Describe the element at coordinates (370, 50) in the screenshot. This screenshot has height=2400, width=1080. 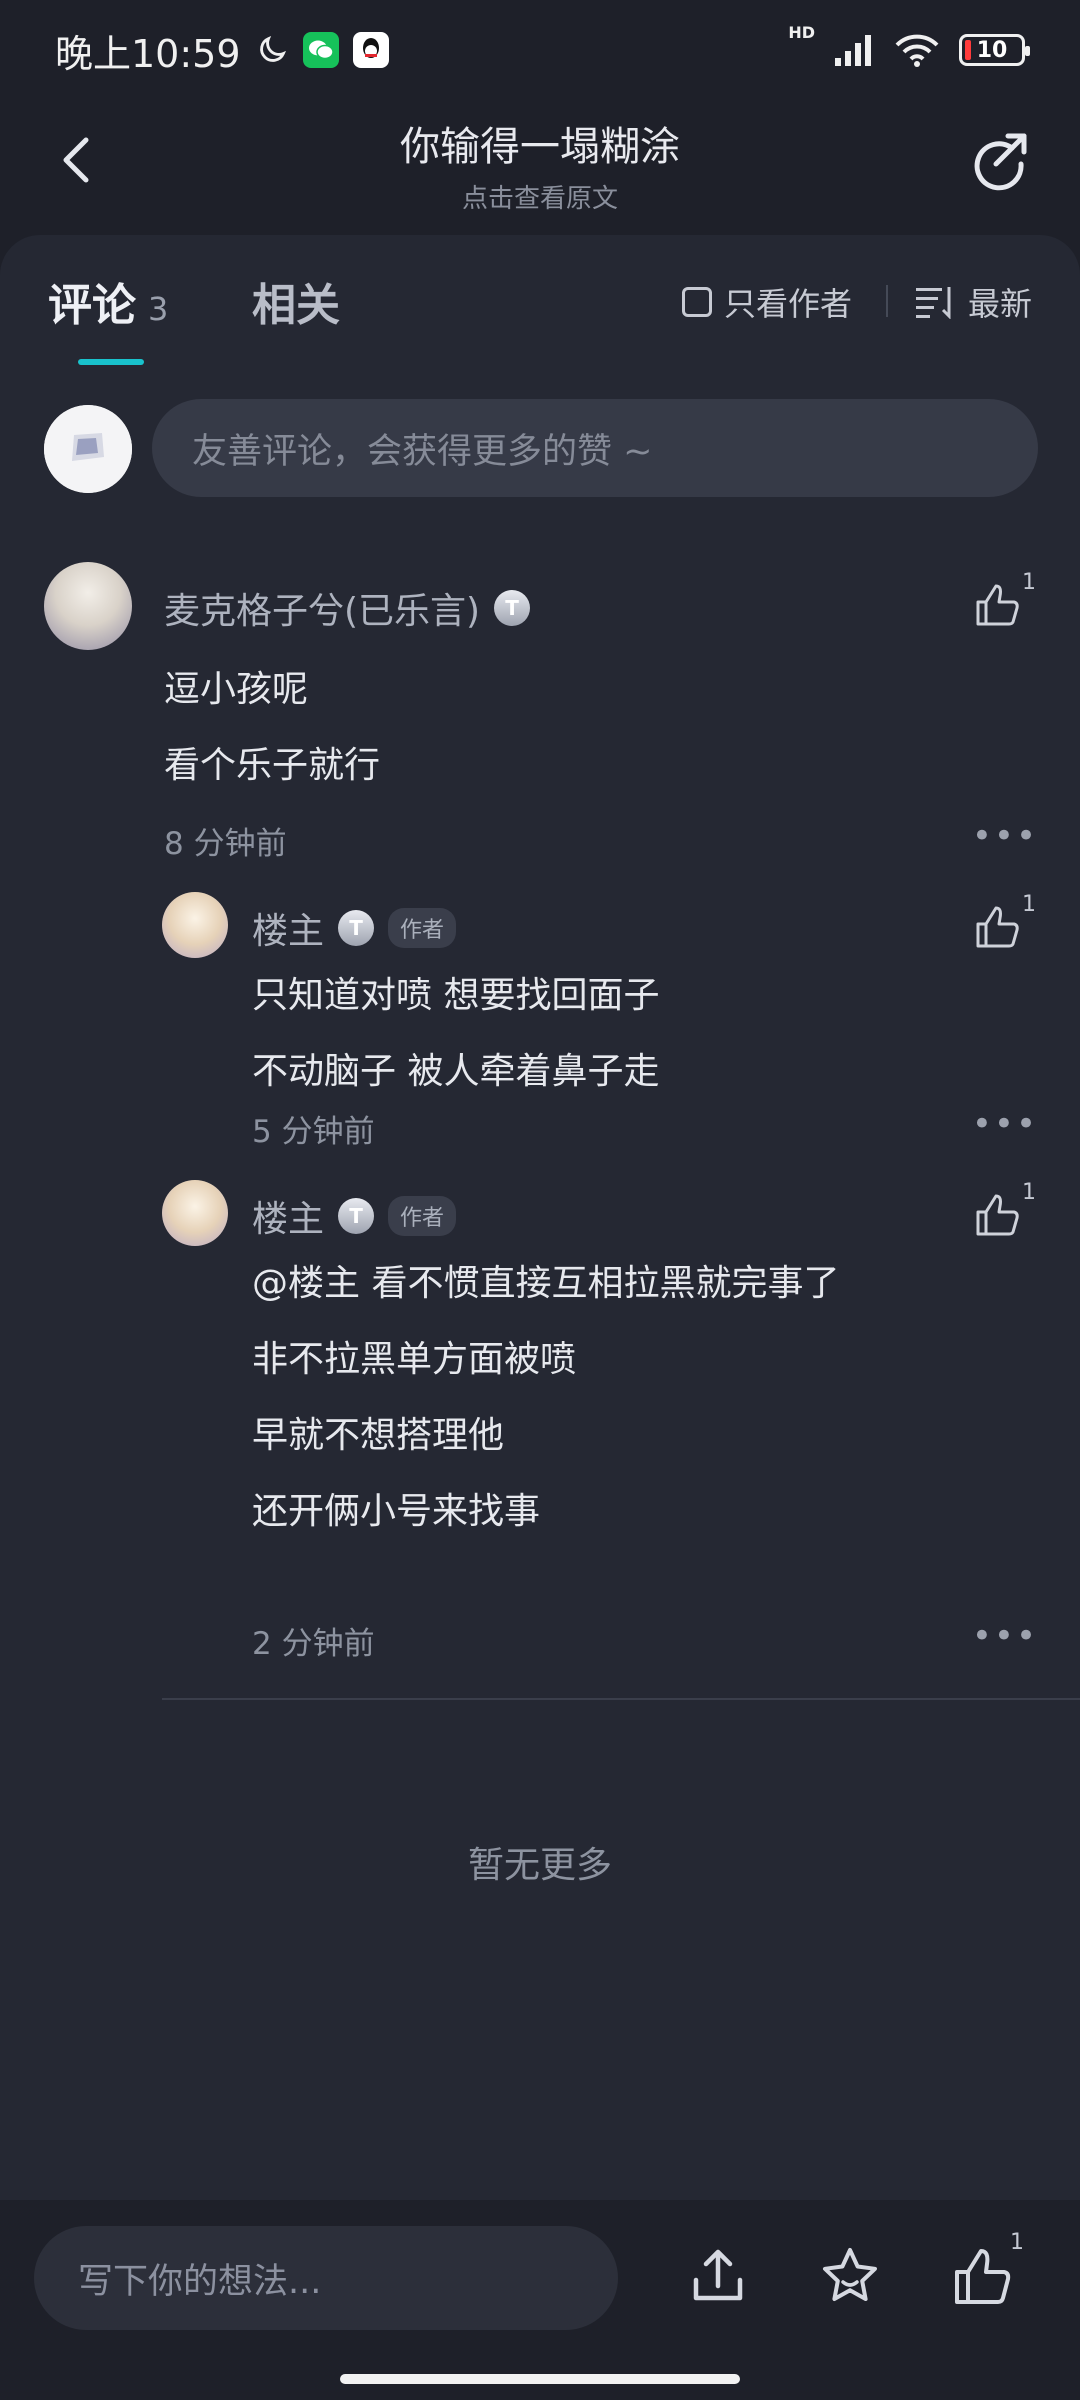
I see `qq-icon` at that location.